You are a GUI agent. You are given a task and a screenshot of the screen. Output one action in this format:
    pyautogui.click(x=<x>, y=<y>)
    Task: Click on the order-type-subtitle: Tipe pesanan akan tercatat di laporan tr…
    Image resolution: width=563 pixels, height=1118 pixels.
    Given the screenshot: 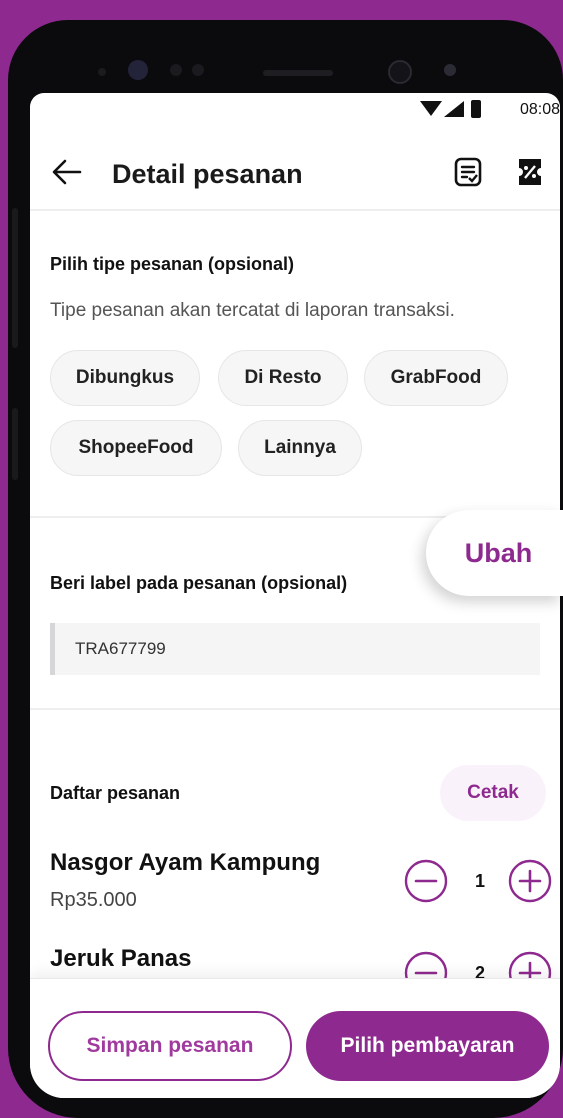 What is the action you would take?
    pyautogui.click(x=252, y=310)
    